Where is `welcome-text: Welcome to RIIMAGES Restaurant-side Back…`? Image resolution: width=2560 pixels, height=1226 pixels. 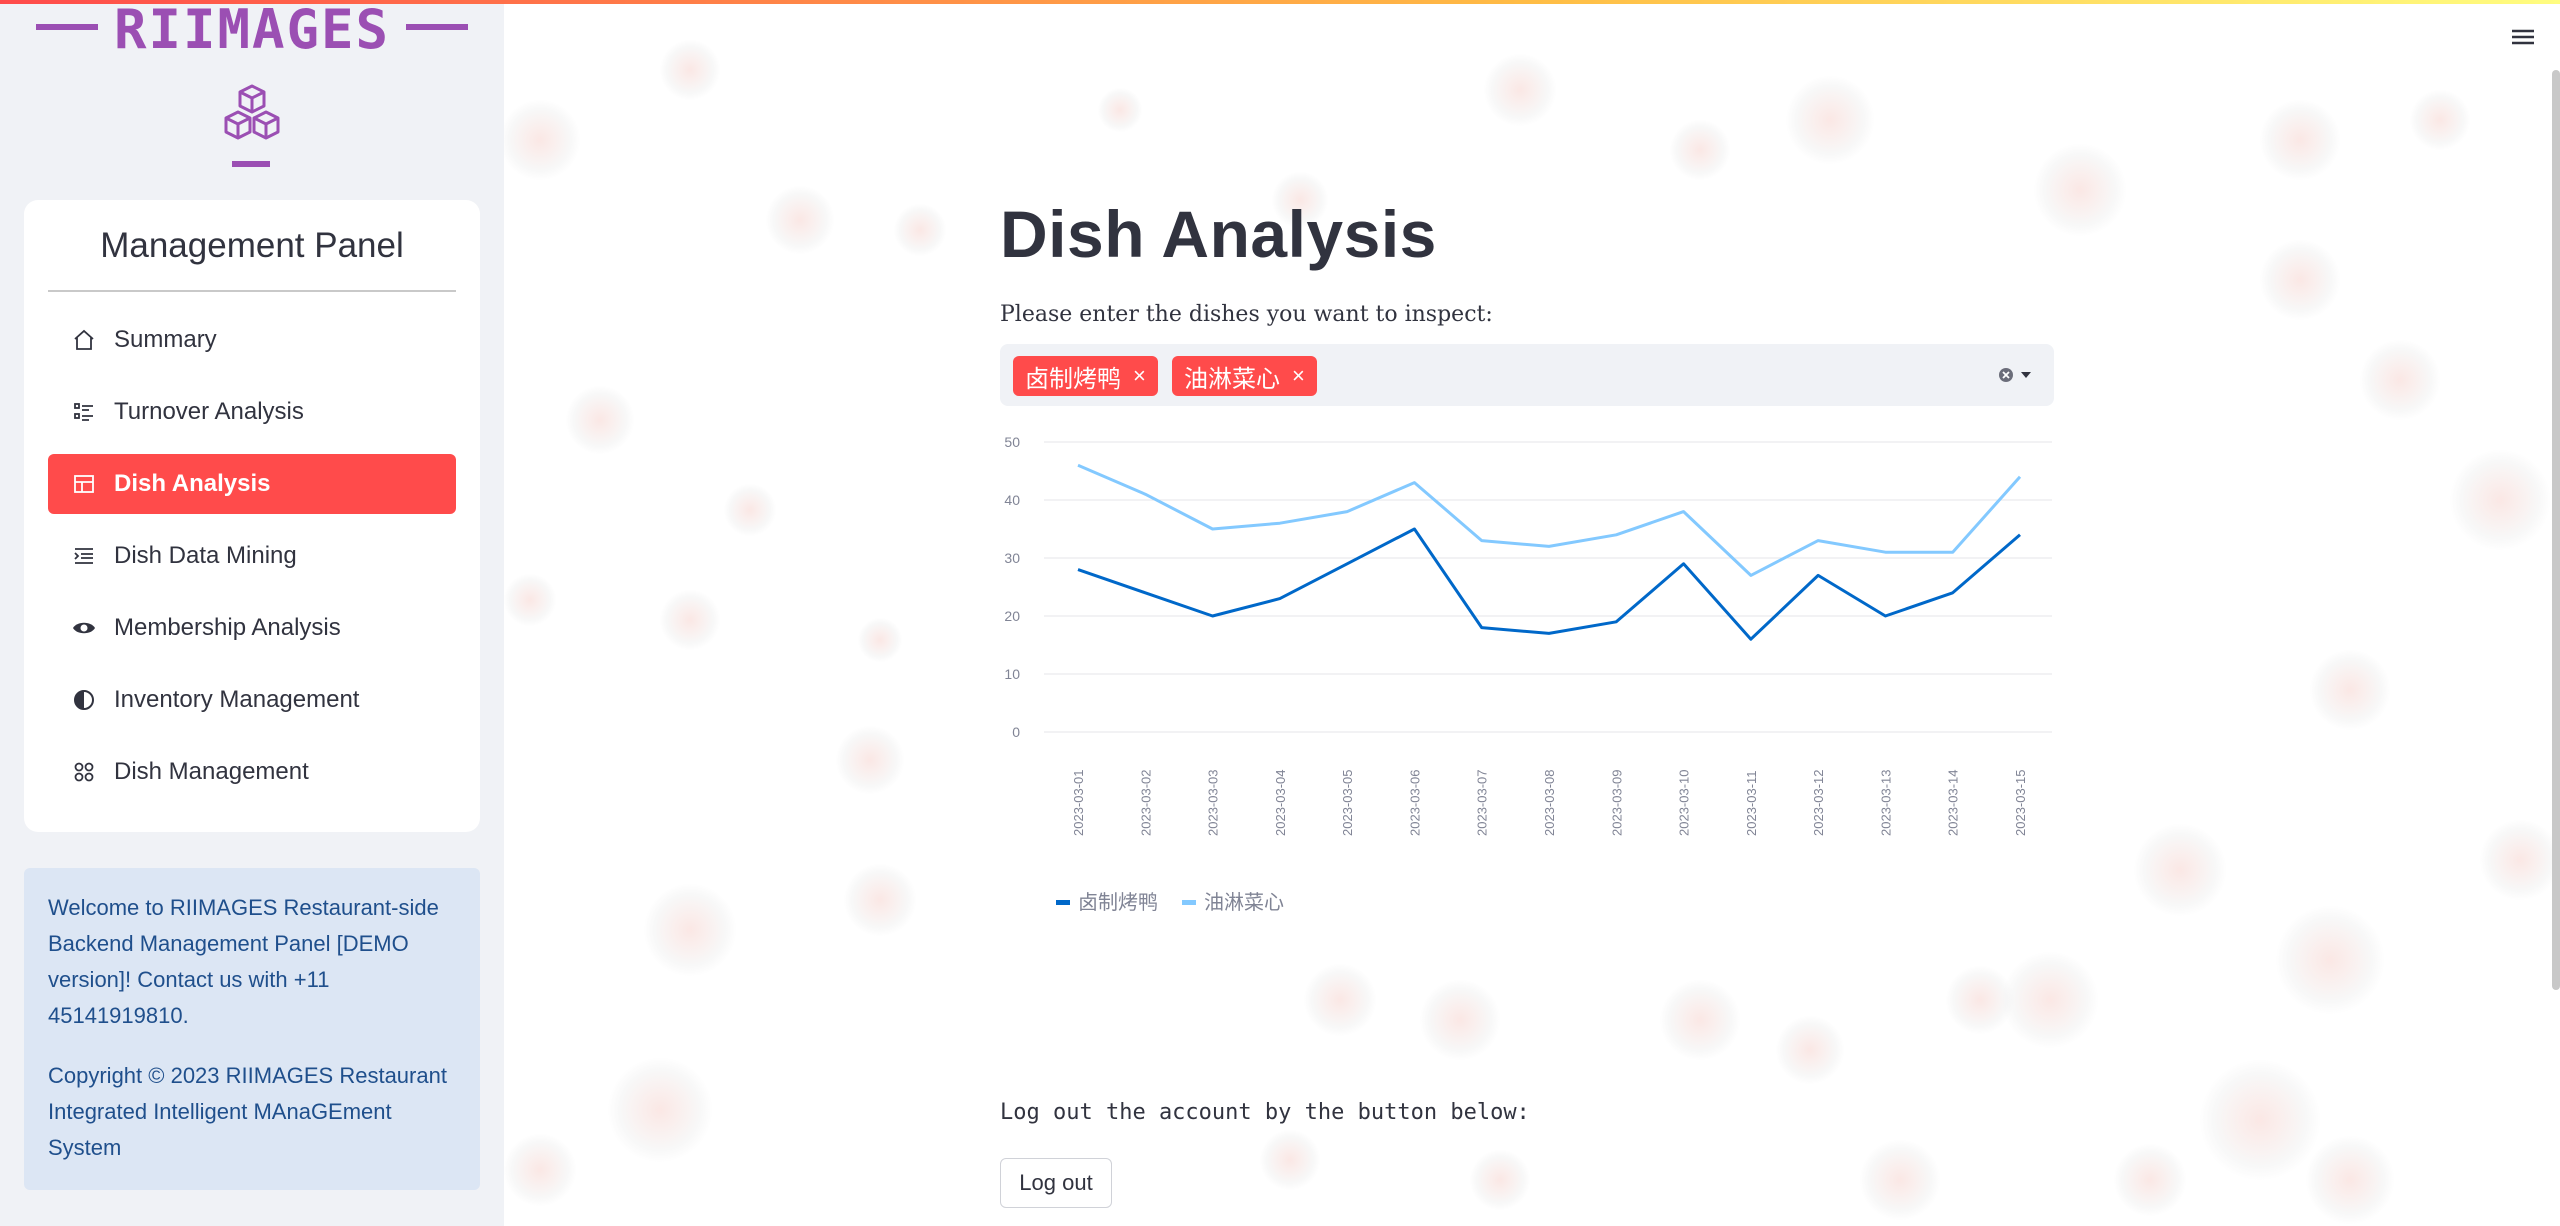 welcome-text: Welcome to RIIMAGES Restaurant-side Back… is located at coordinates (243, 961).